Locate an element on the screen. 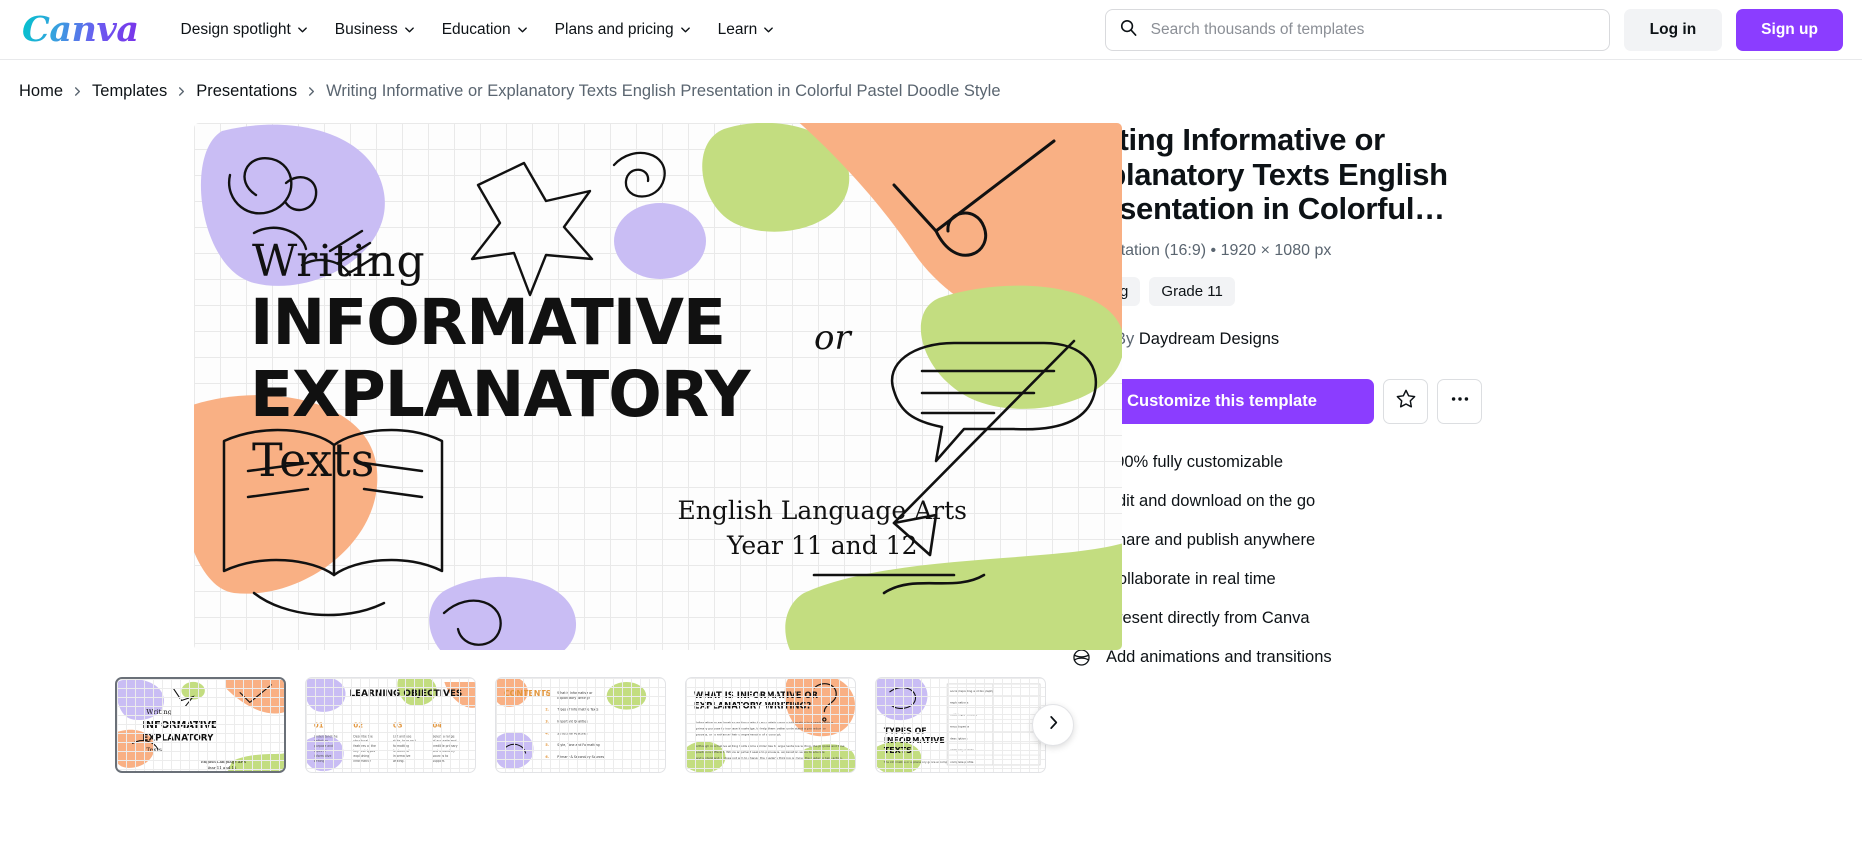 Image resolution: width=1862 pixels, height=852 pixels. nav-item-learn: Learn is located at coordinates (746, 30).